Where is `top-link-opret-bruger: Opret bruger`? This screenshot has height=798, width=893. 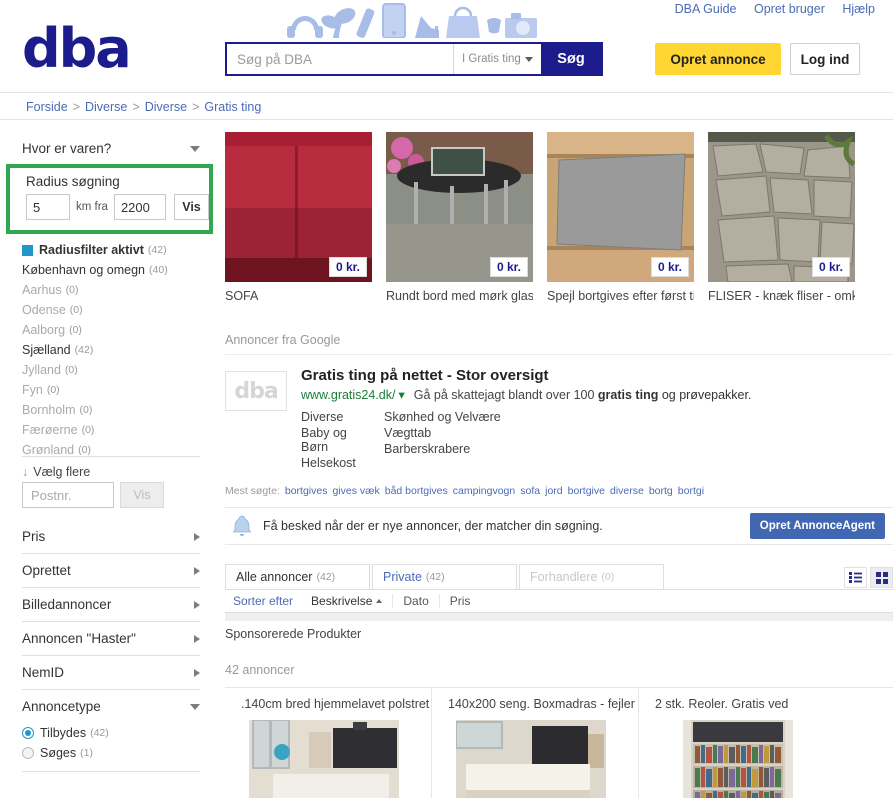 top-link-opret-bruger: Opret bruger is located at coordinates (789, 9).